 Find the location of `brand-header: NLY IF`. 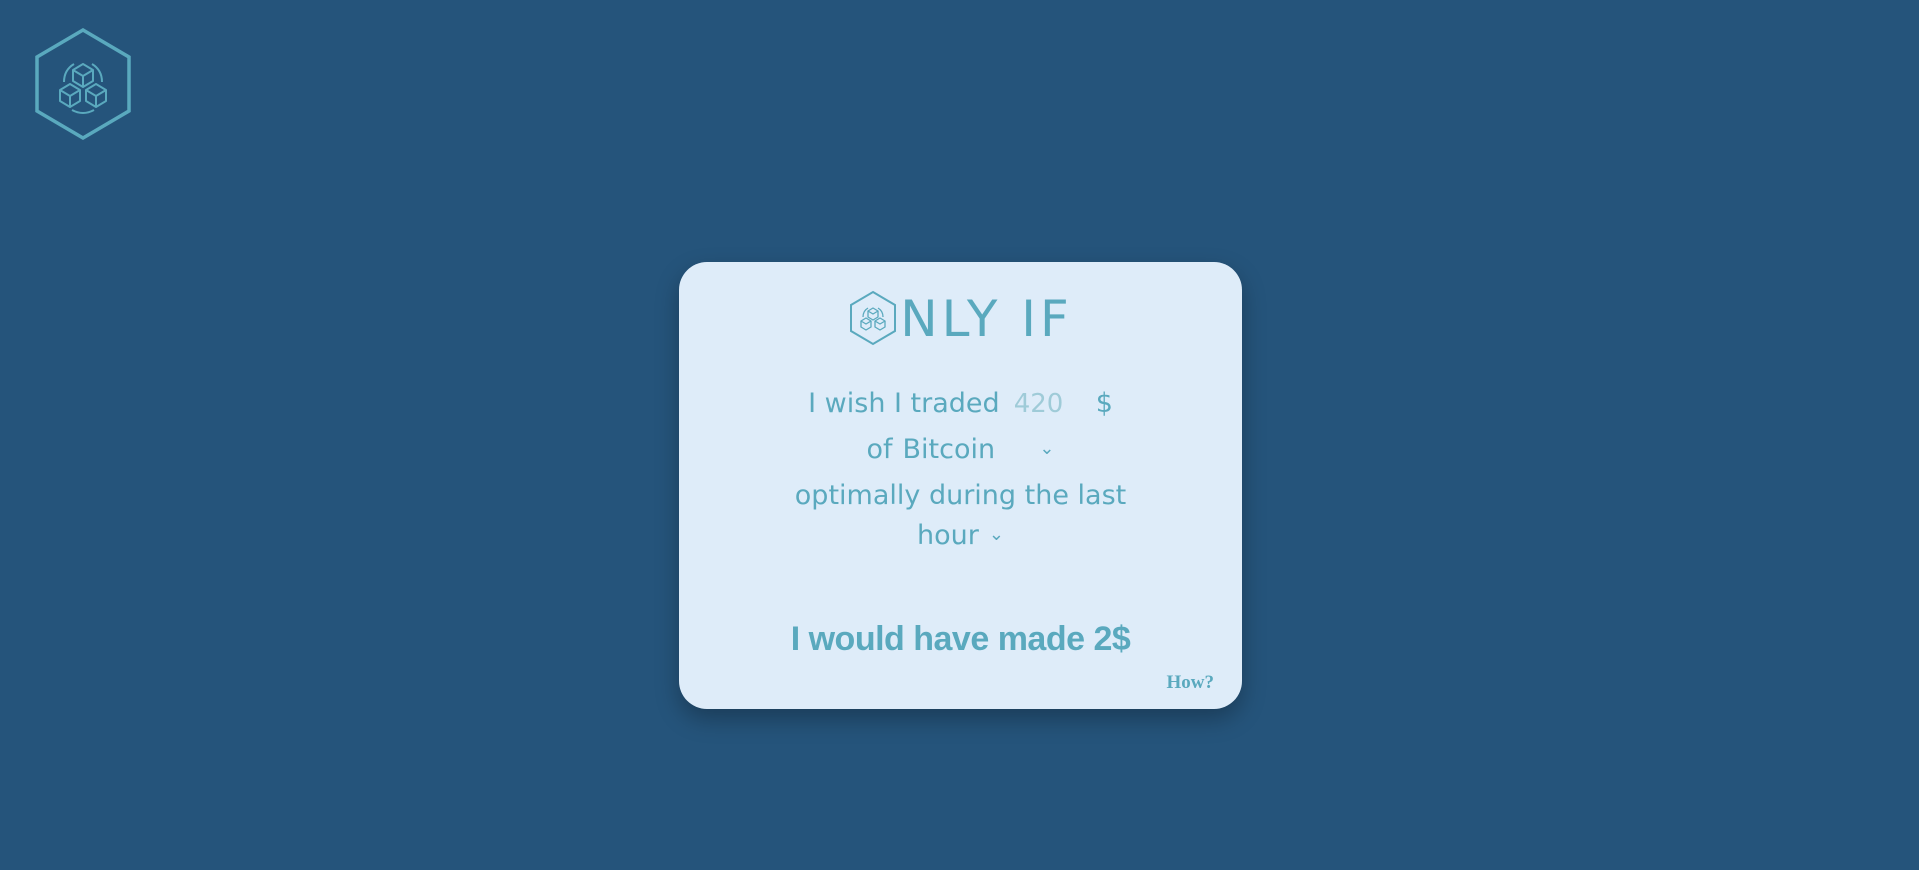

brand-header: NLY IF is located at coordinates (960, 318).